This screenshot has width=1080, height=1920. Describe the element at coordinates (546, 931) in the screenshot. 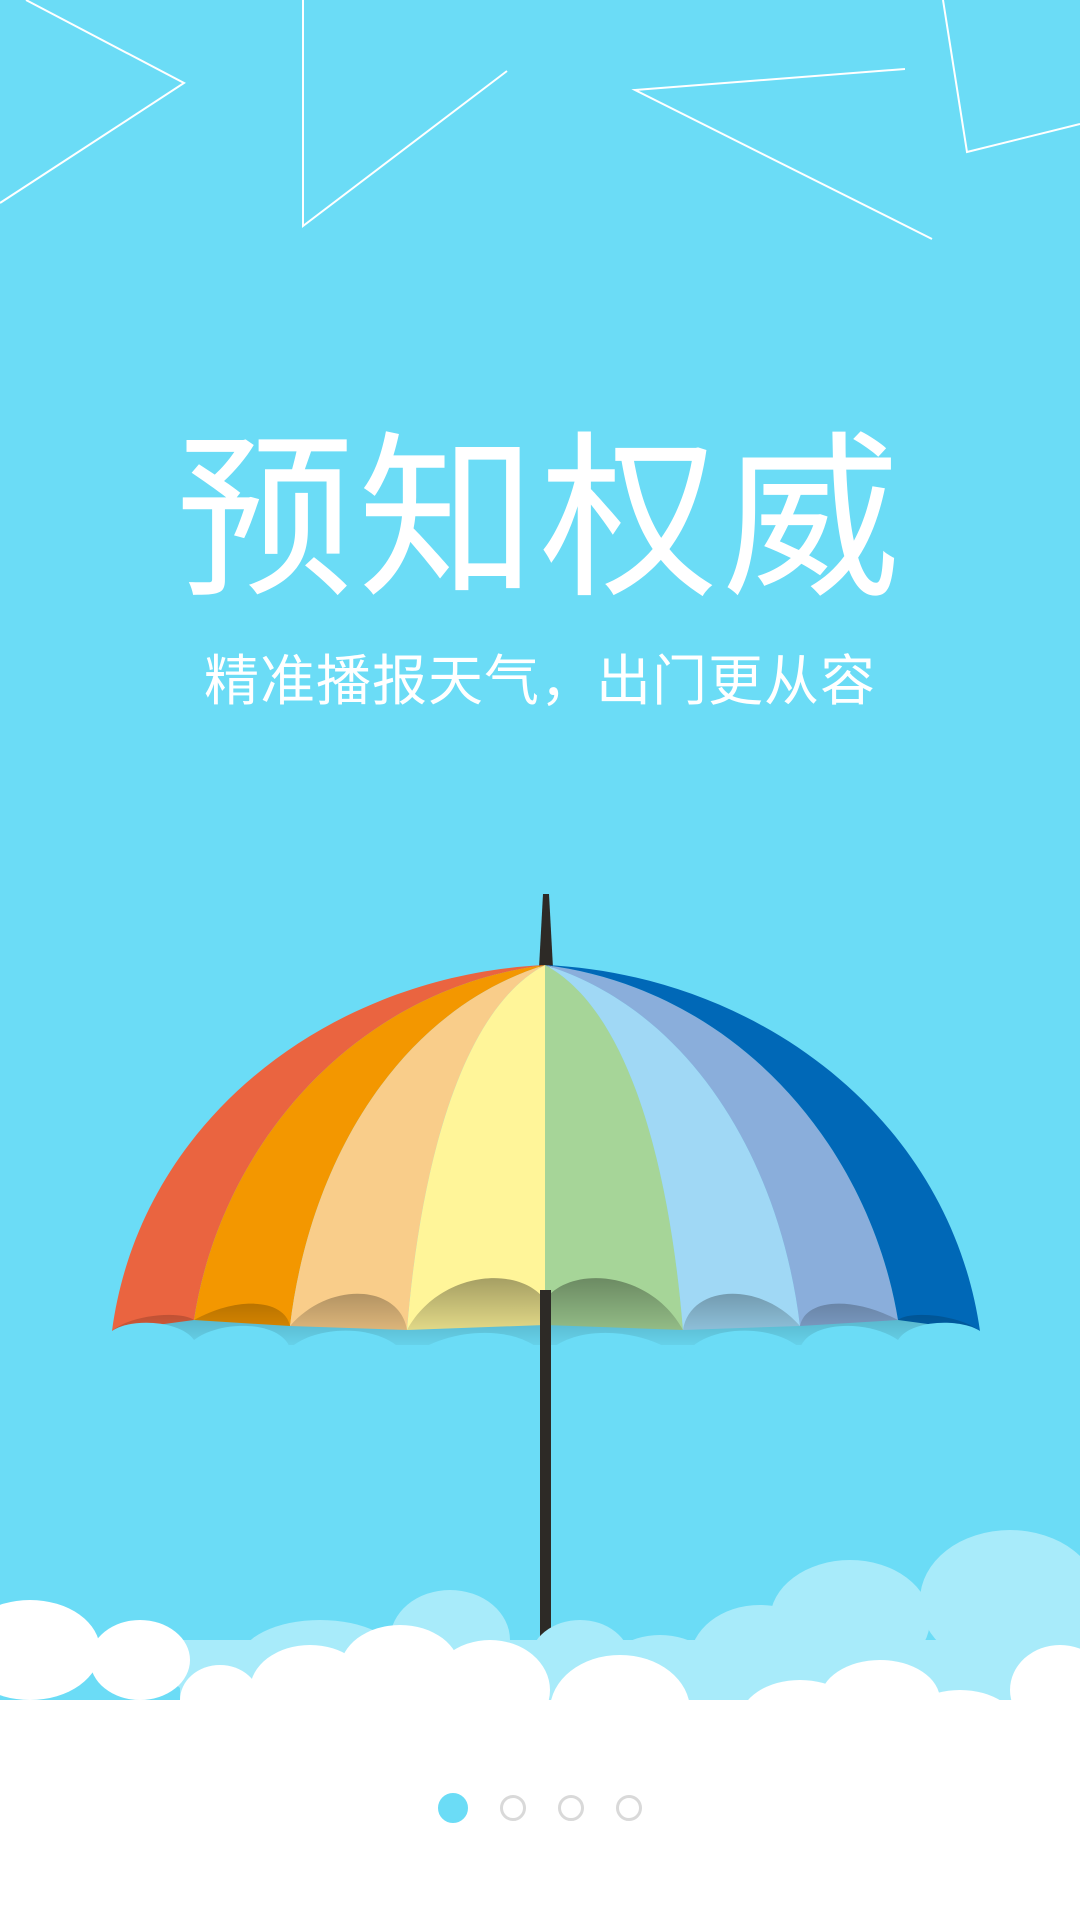

I see `umbrella-tip` at that location.